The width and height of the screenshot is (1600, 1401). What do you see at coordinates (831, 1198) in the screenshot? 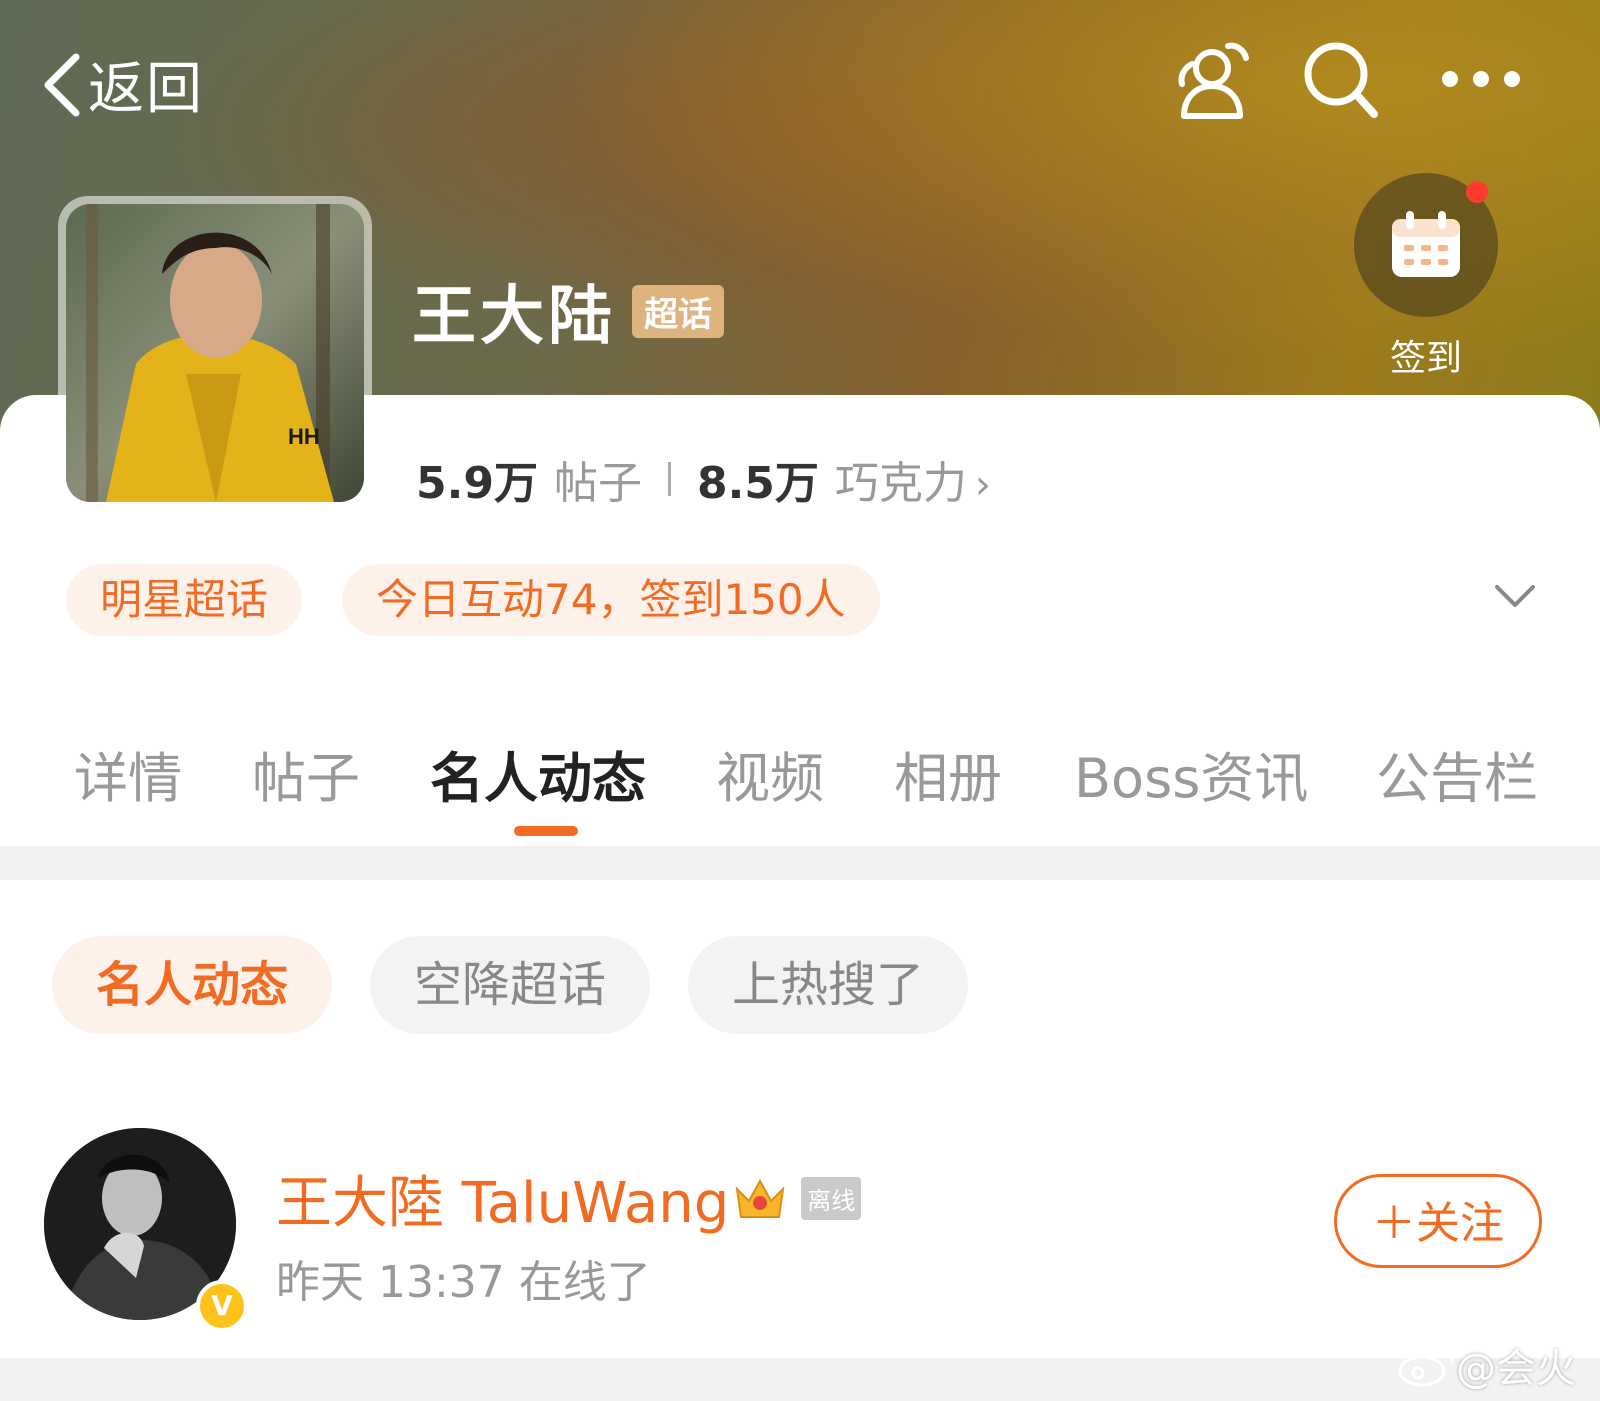
I see `status-badge: 离线` at bounding box center [831, 1198].